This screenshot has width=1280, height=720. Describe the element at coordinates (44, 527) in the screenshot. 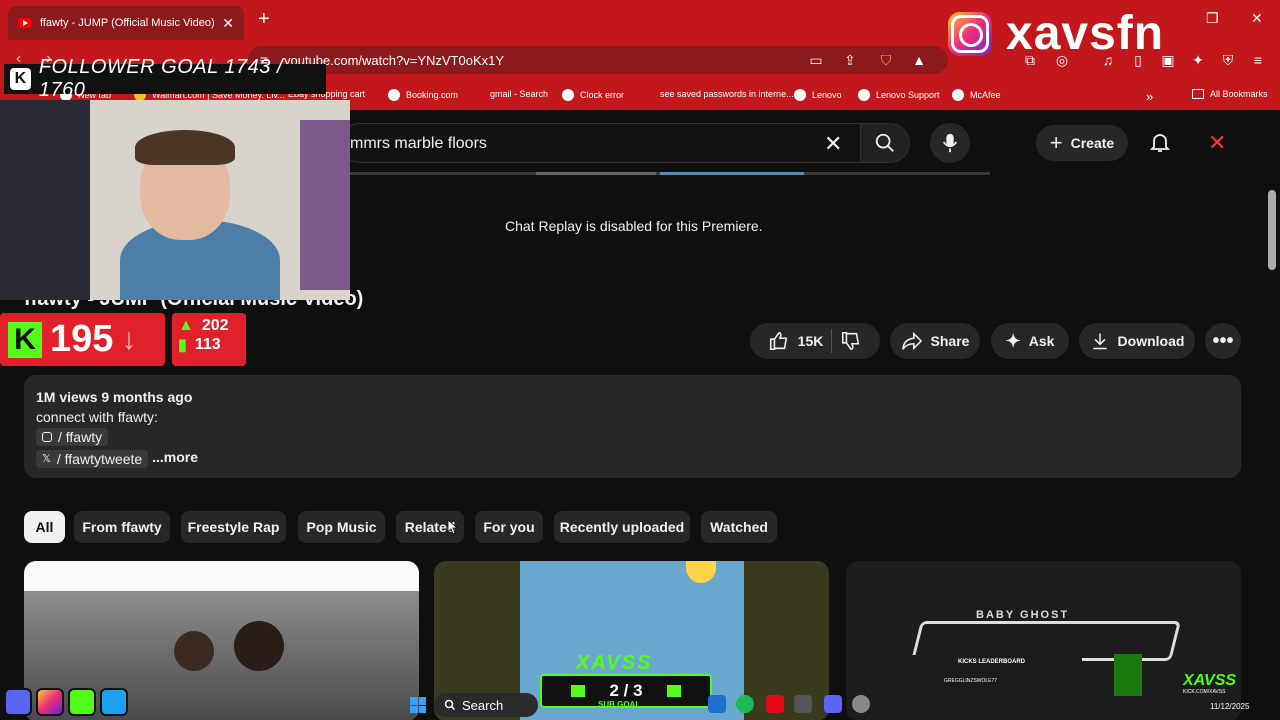

I see `chip-all: All` at that location.